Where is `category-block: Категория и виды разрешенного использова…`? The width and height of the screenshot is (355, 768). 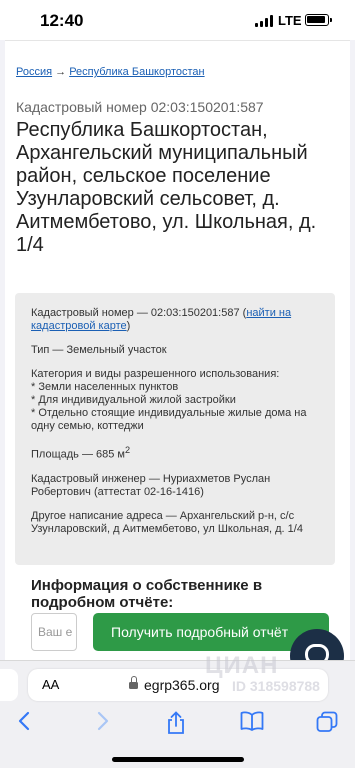 category-block: Категория и виды разрешенного использова… is located at coordinates (175, 400).